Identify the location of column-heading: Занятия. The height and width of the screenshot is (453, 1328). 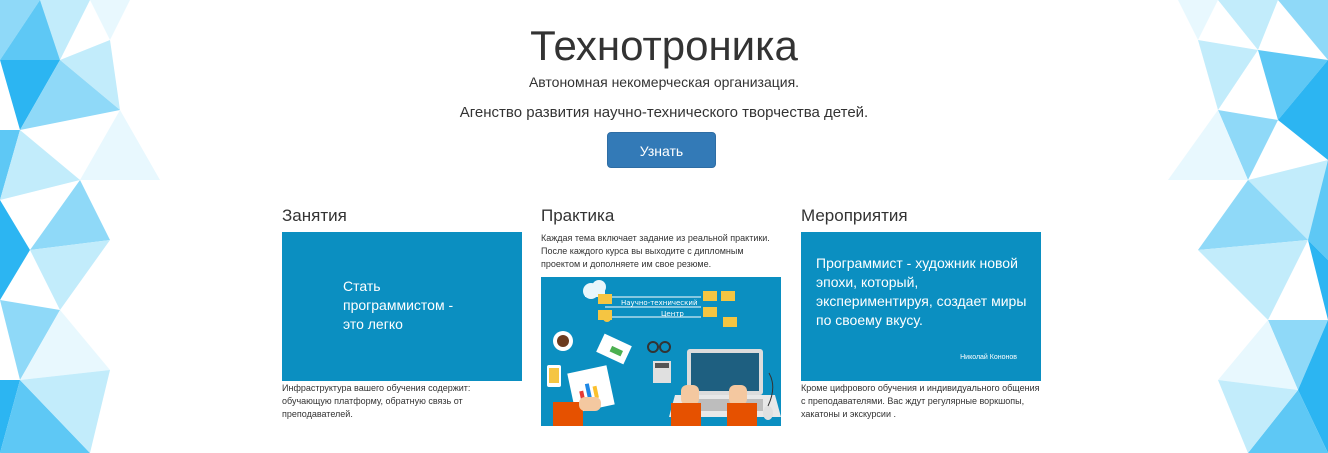
(314, 215).